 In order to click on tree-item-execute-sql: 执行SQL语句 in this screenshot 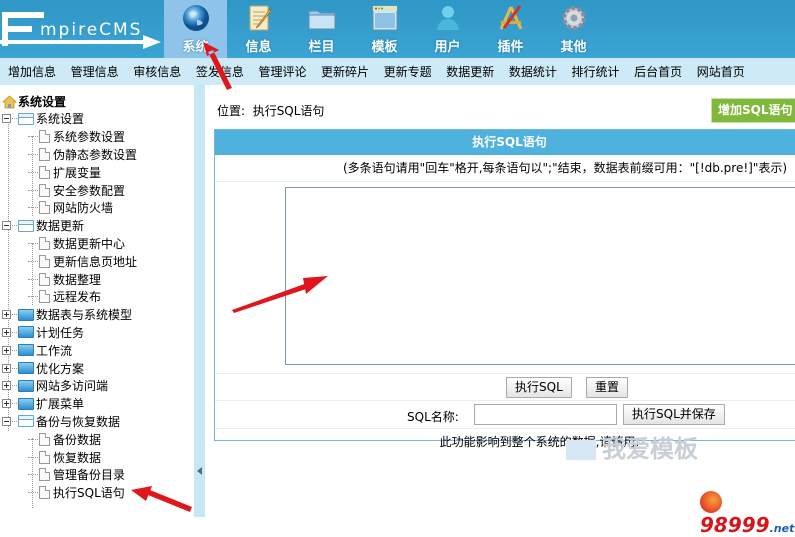, I will do `click(69, 493)`.